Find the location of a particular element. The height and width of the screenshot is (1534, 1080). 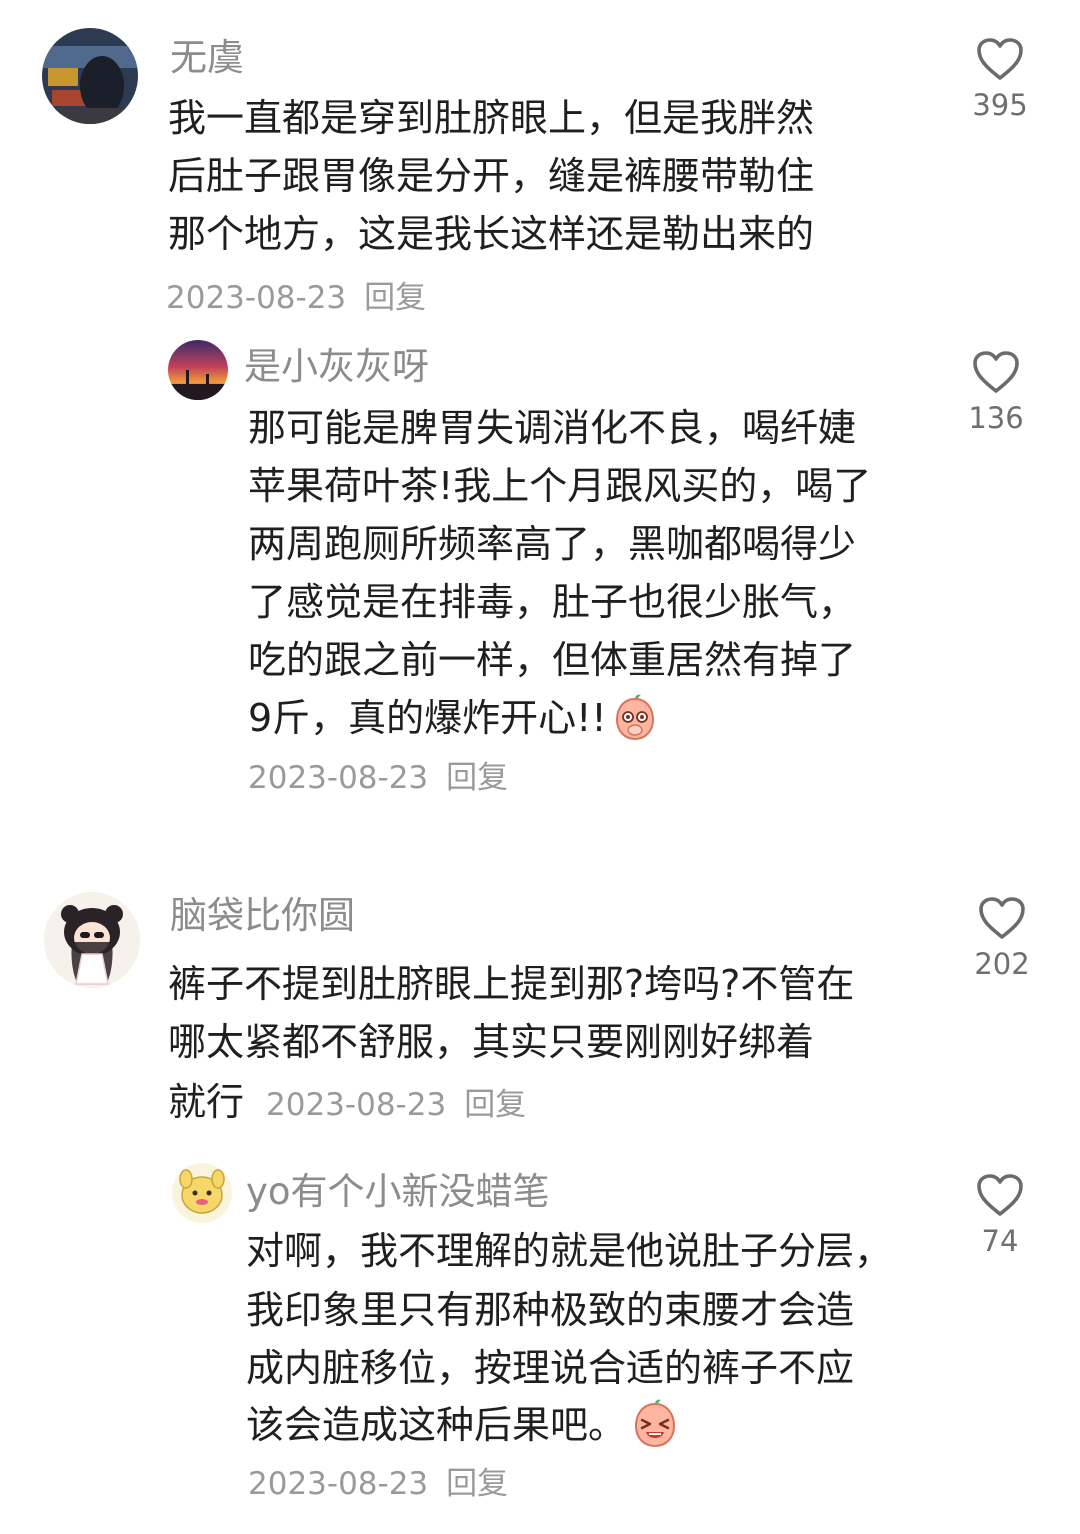

comment-line: 苹果荷叶茶!我上个月跟风买的，喝了 is located at coordinates (560, 486).